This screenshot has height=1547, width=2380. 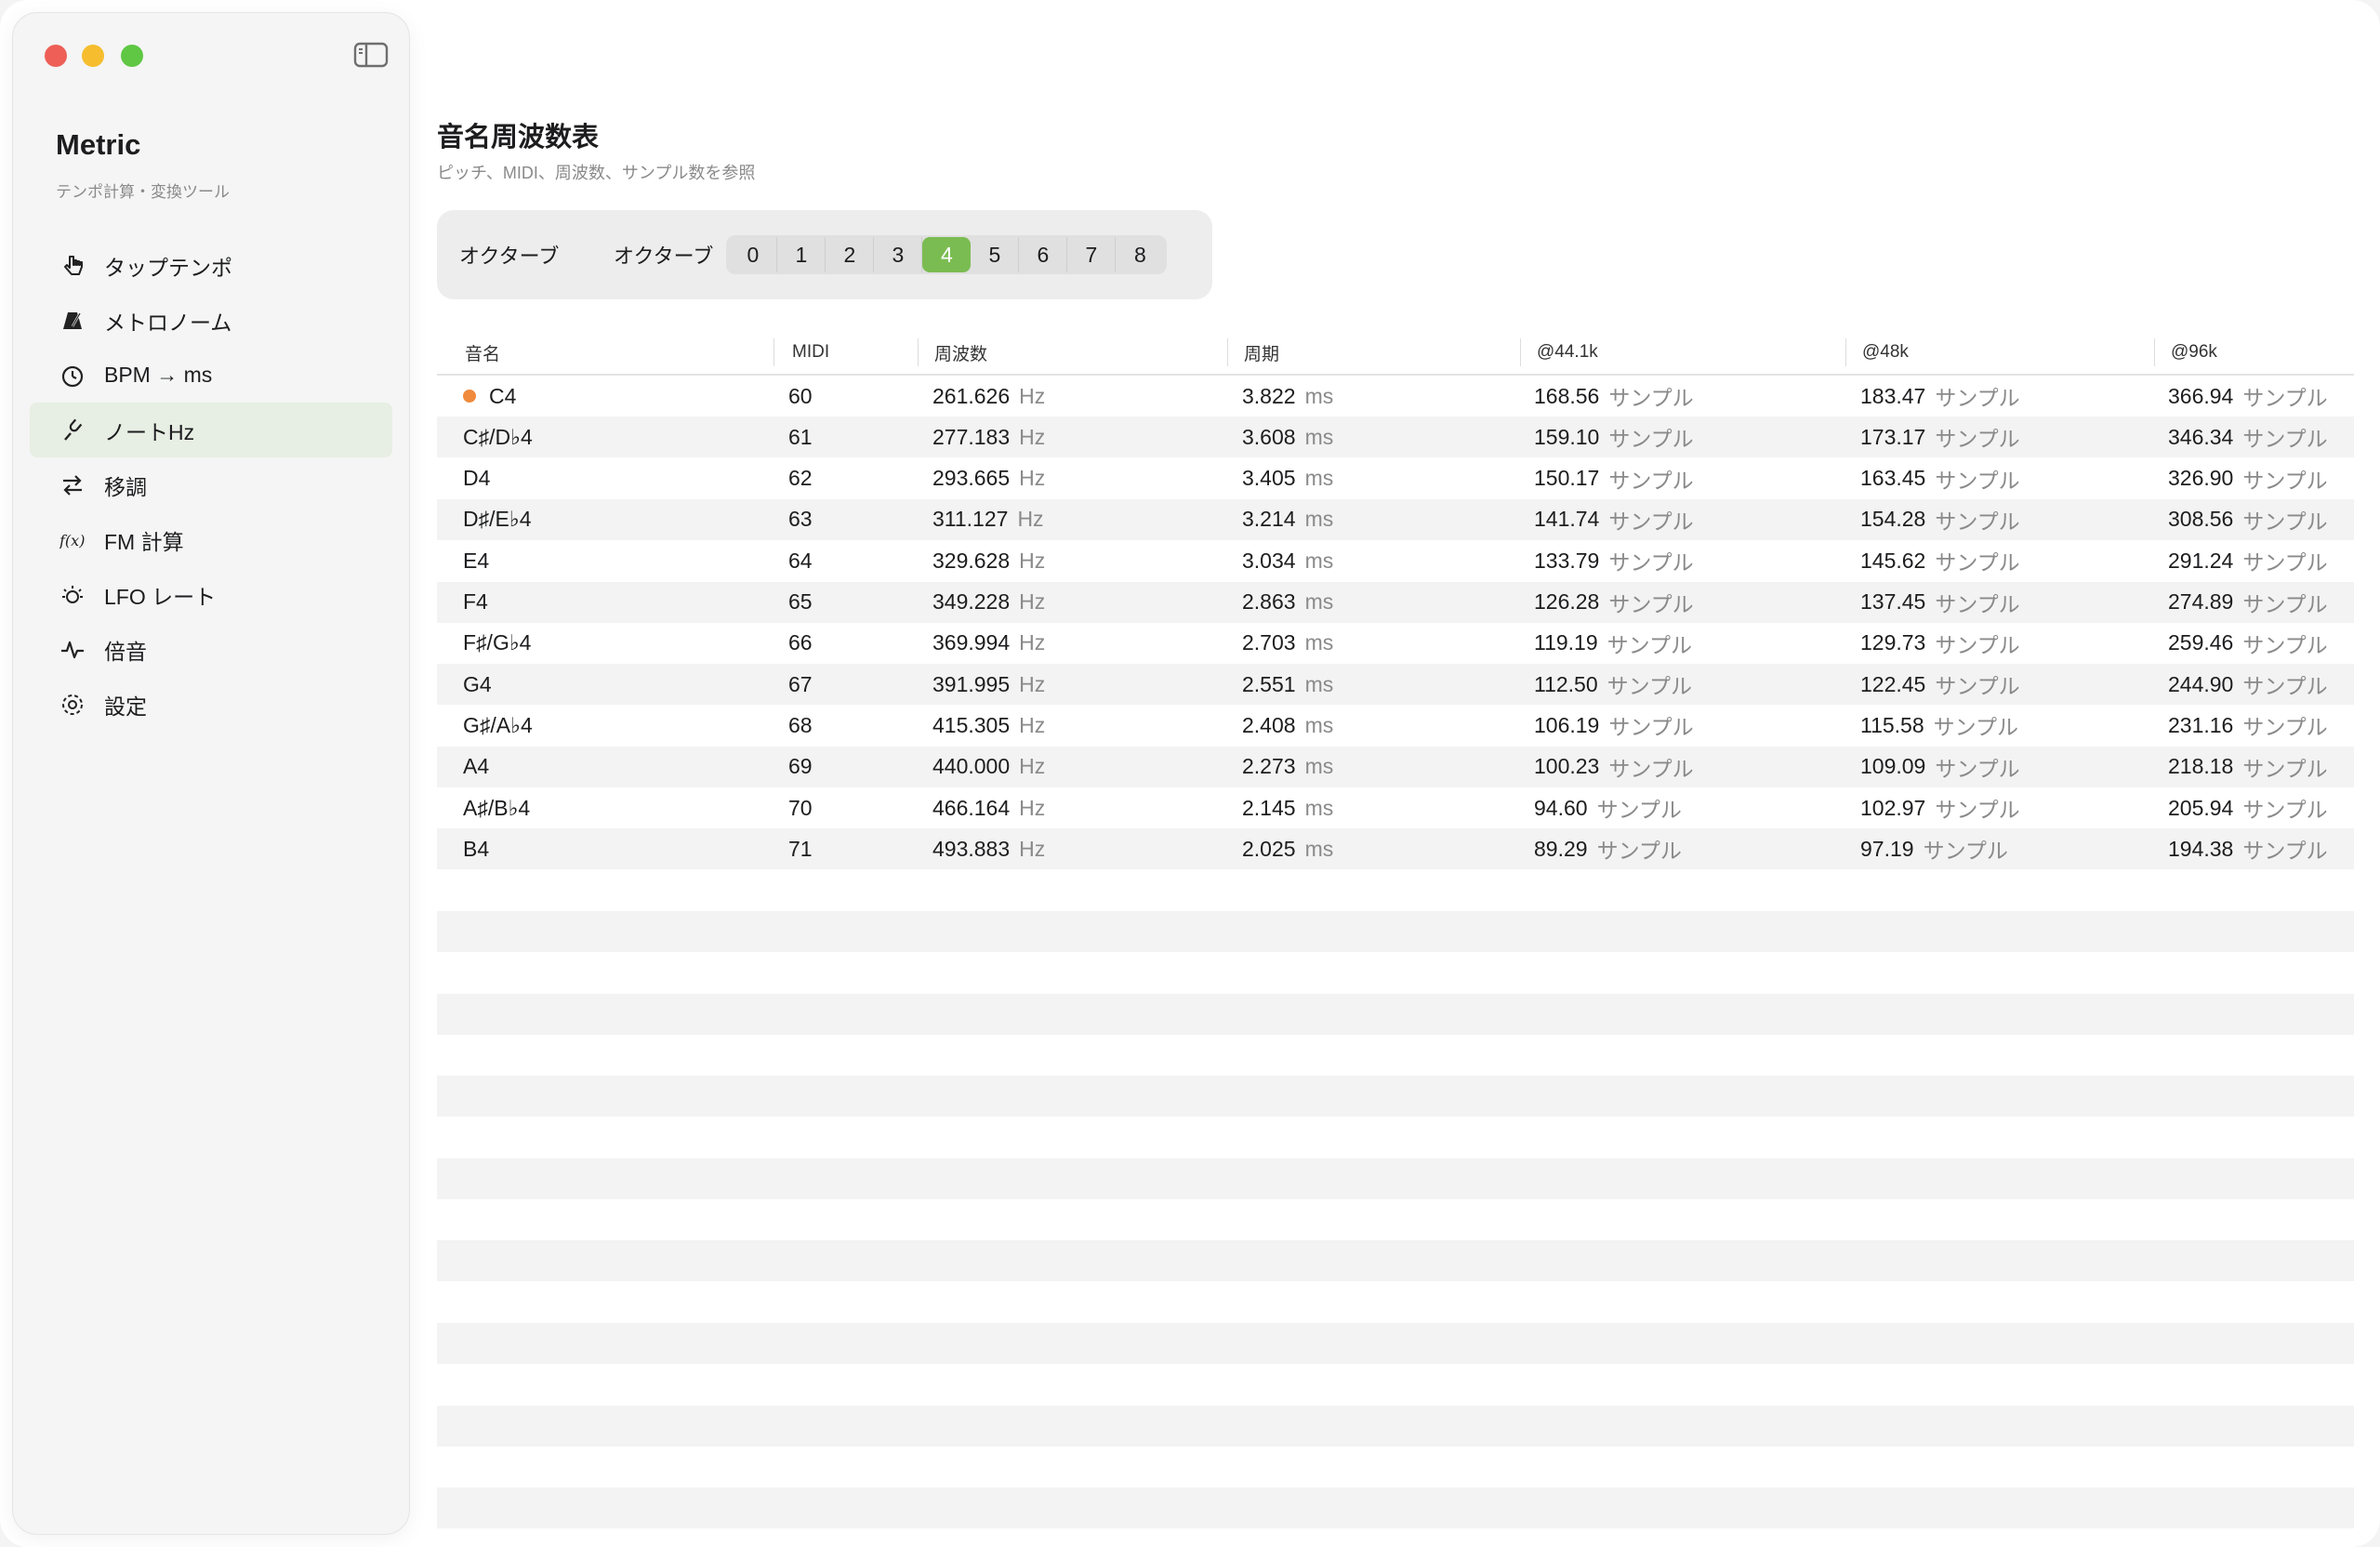 I want to click on midi-cell: 61, so click(x=800, y=436).